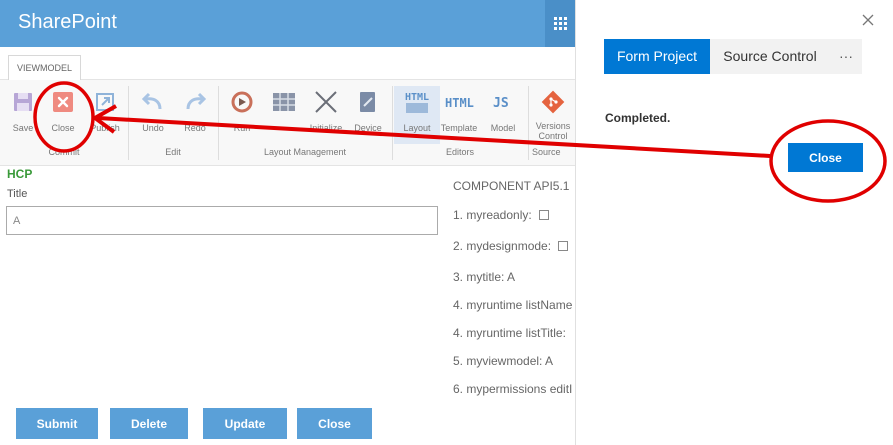 The height and width of the screenshot is (445, 893). Describe the element at coordinates (195, 102) in the screenshot. I see `redo-icon` at that location.